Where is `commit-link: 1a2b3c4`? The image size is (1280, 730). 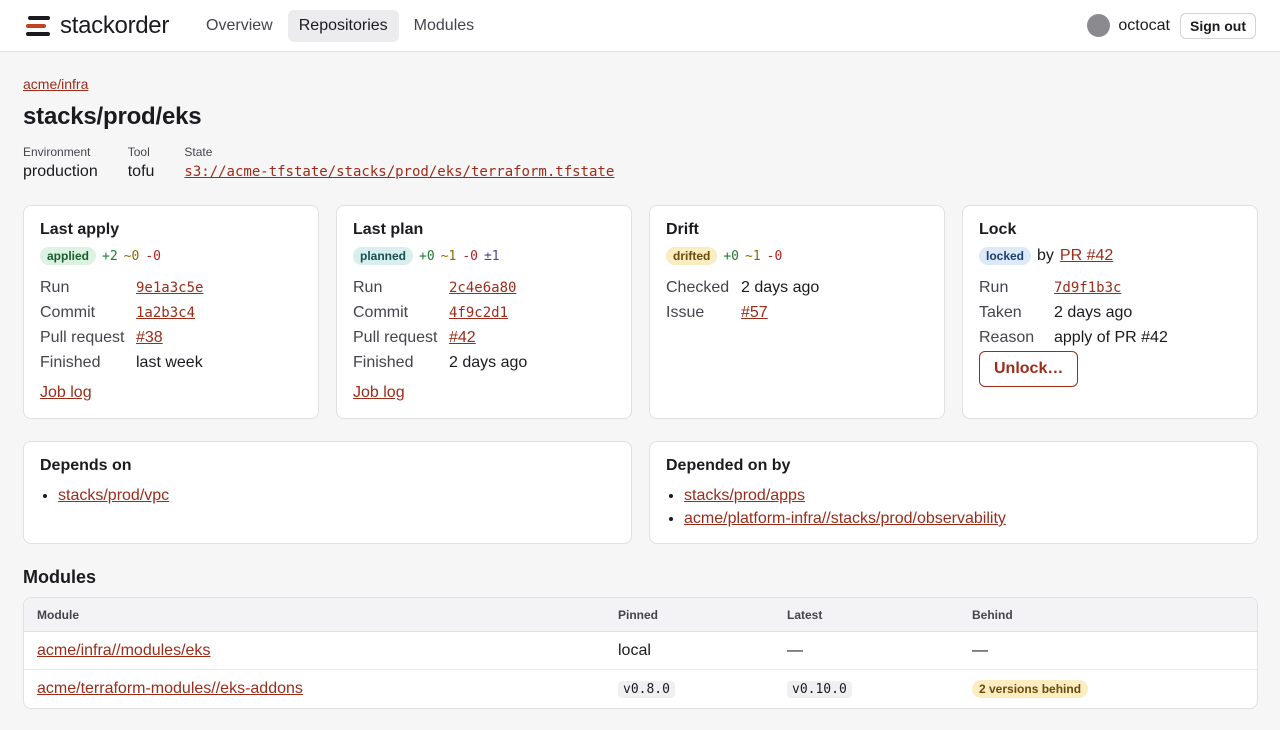 commit-link: 1a2b3c4 is located at coordinates (219, 313).